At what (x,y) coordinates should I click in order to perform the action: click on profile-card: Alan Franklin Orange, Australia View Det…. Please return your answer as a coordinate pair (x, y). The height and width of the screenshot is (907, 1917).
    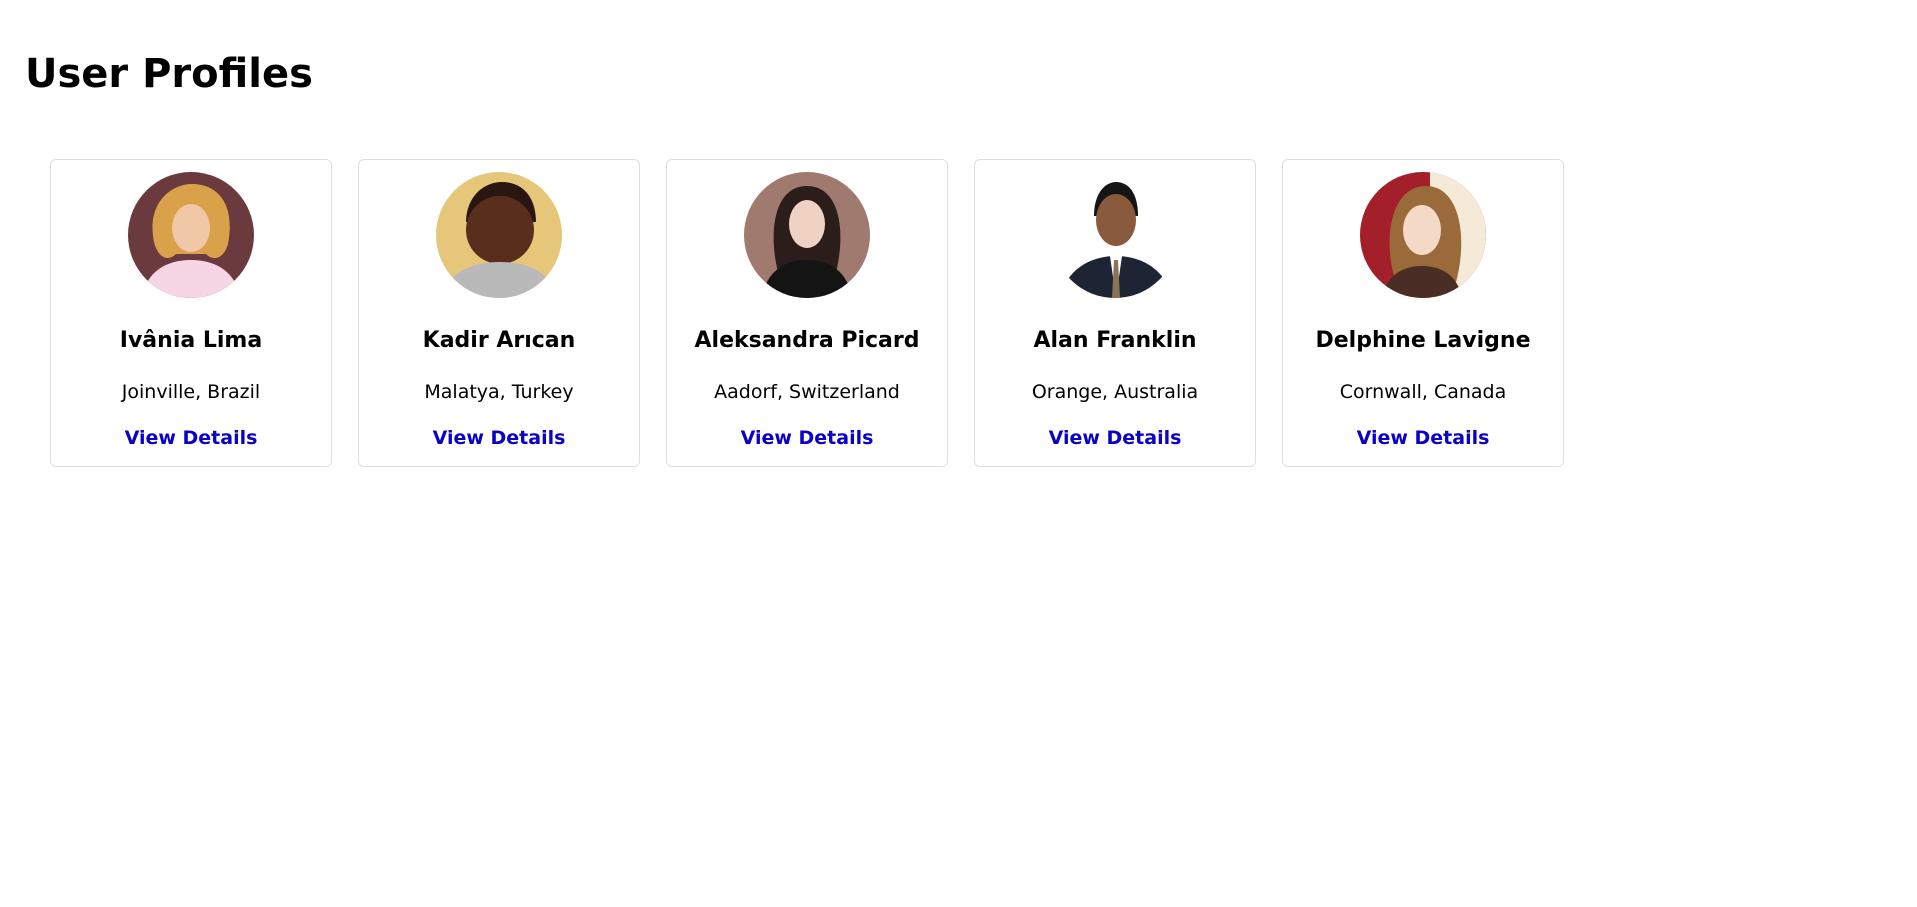
    Looking at the image, I should click on (1115, 313).